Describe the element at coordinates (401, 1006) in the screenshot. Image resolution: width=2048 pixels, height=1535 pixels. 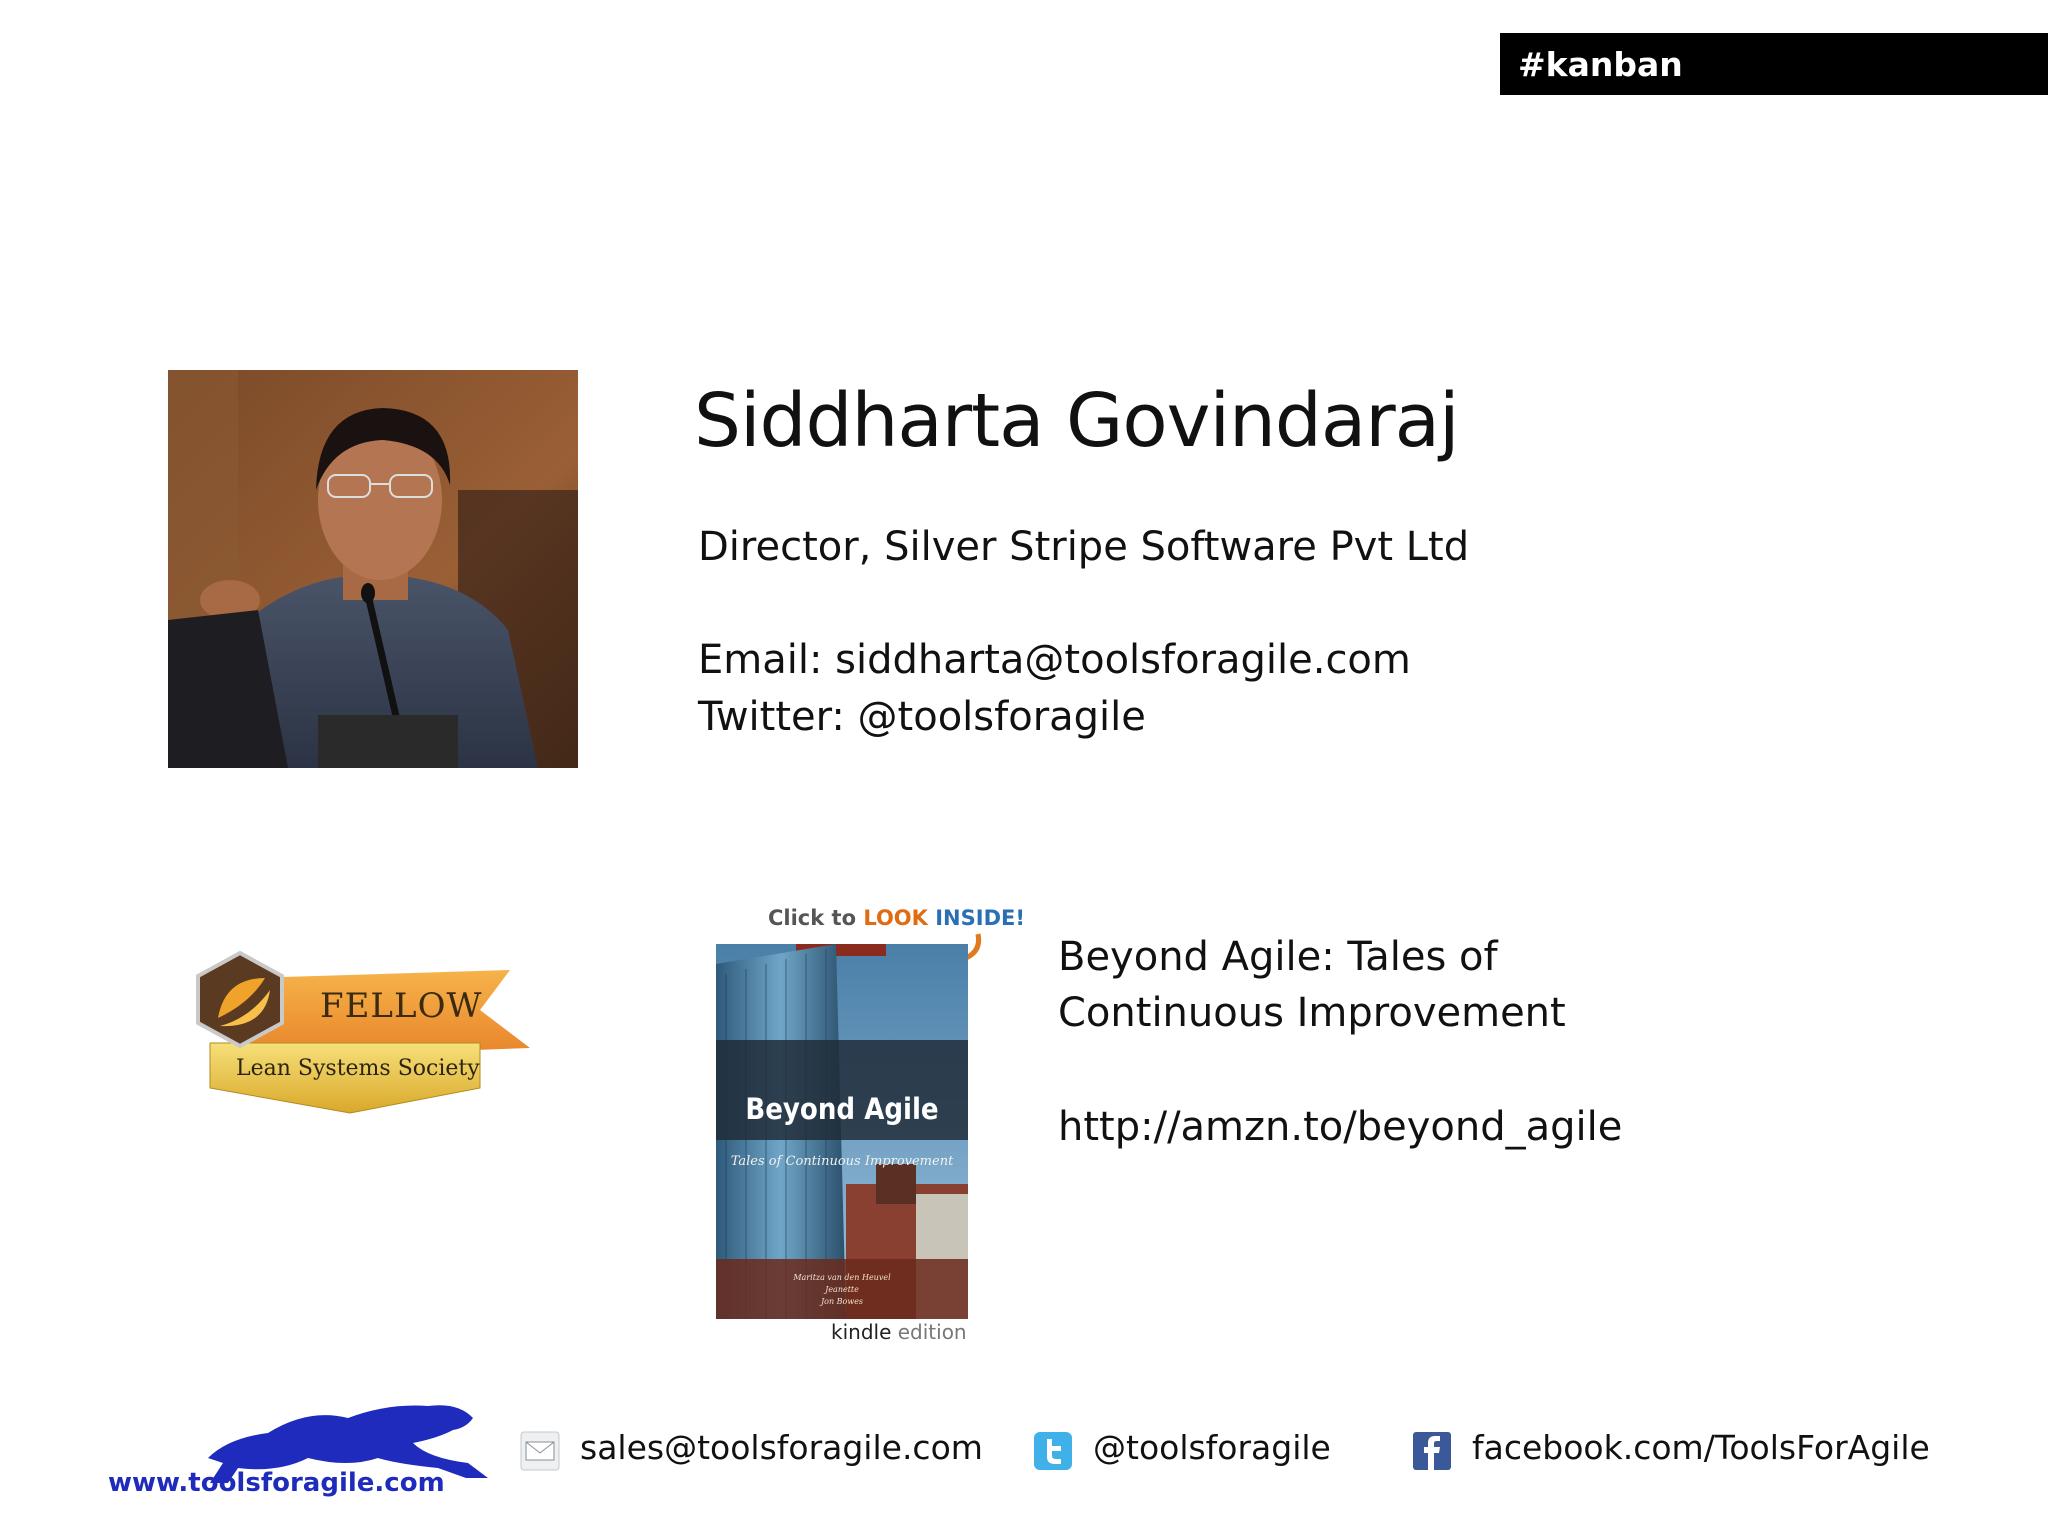
I see `badge-title: FELLOW` at that location.